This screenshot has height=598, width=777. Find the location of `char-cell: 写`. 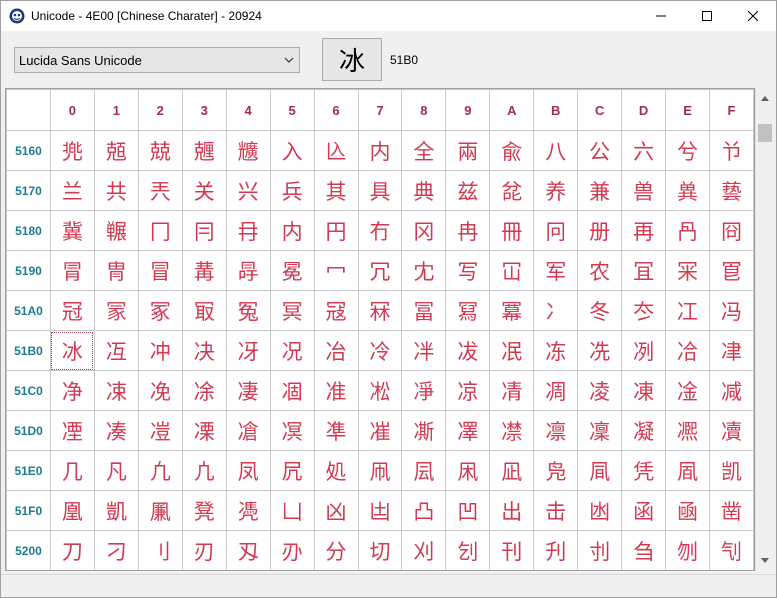

char-cell: 写 is located at coordinates (468, 270).